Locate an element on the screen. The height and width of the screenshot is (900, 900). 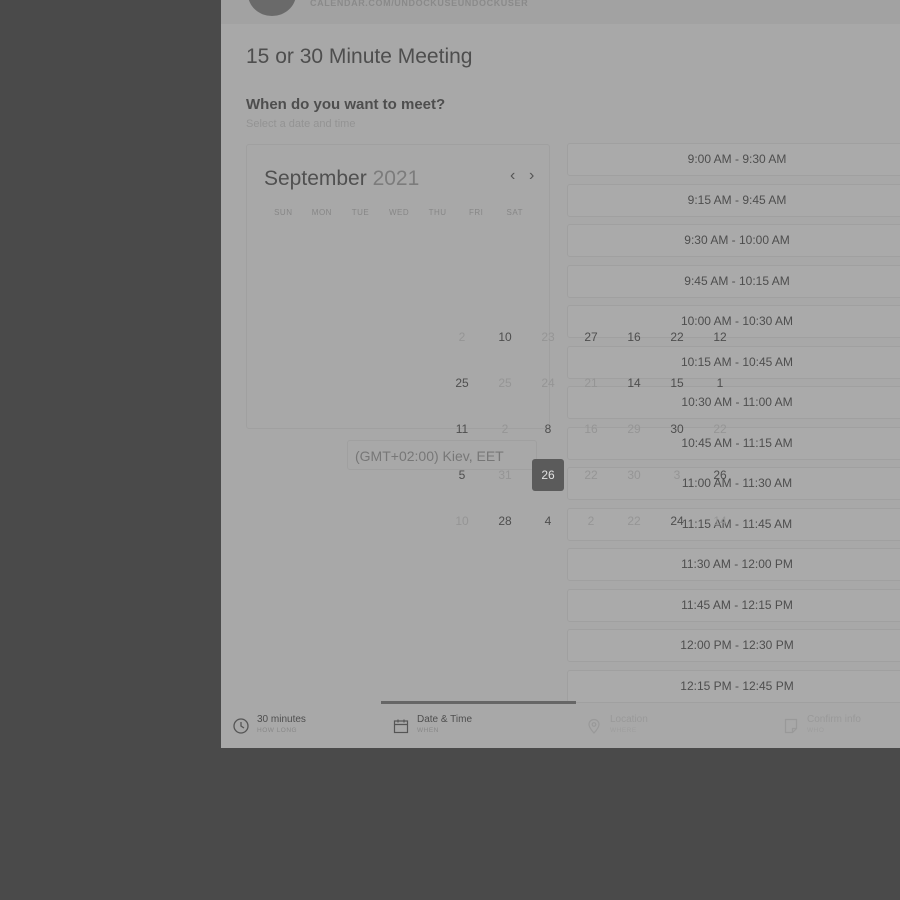
chevron-left-icon: ‹ is located at coordinates (512, 176).